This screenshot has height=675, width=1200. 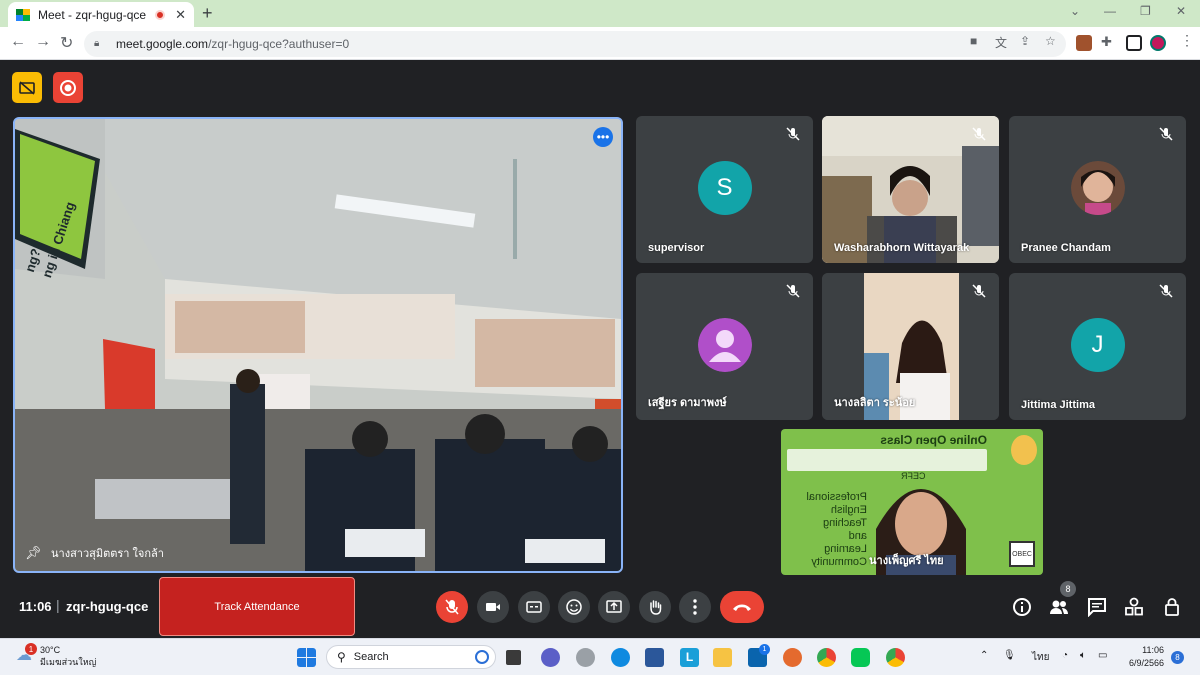 What do you see at coordinates (1097, 607) in the screenshot?
I see `chat-icon` at bounding box center [1097, 607].